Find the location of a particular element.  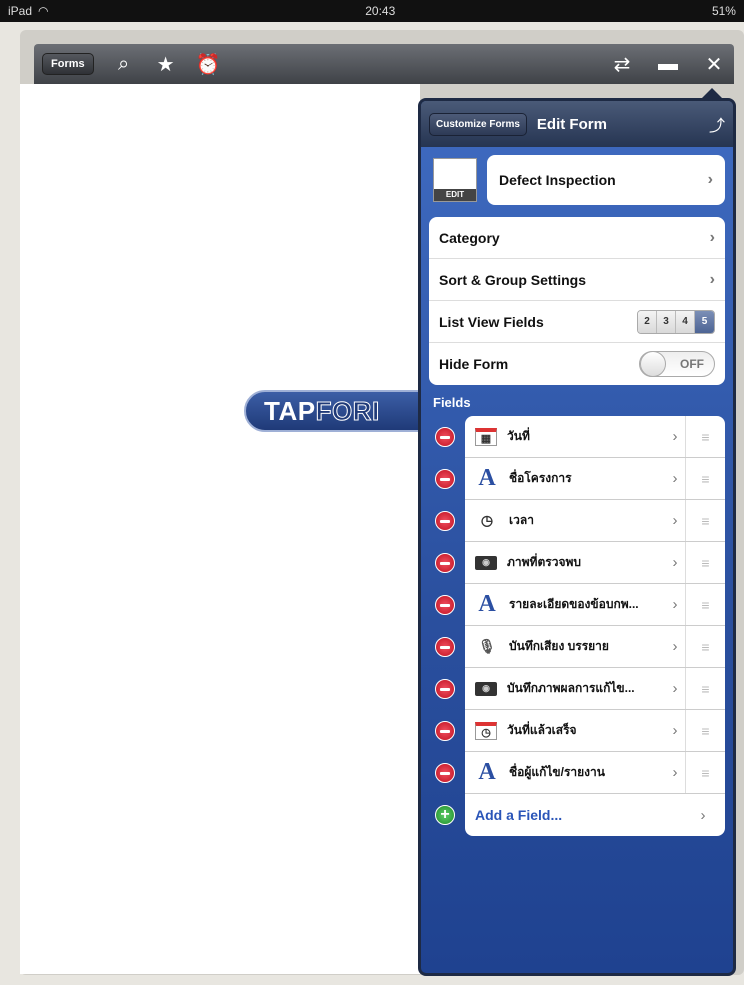

field-item: ▦ วันที่ › ≡ is located at coordinates (595, 437).